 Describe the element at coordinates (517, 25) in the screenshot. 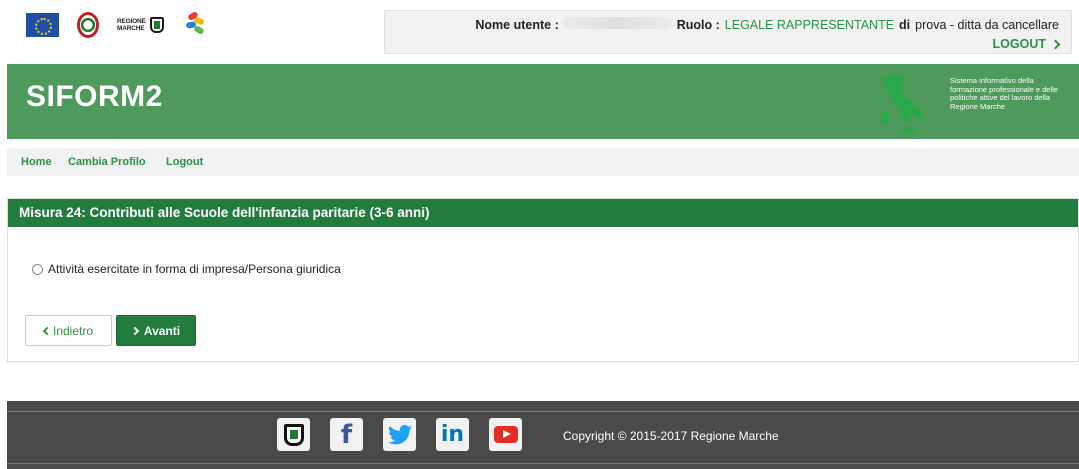

I see `username-label: Nome utente :` at that location.